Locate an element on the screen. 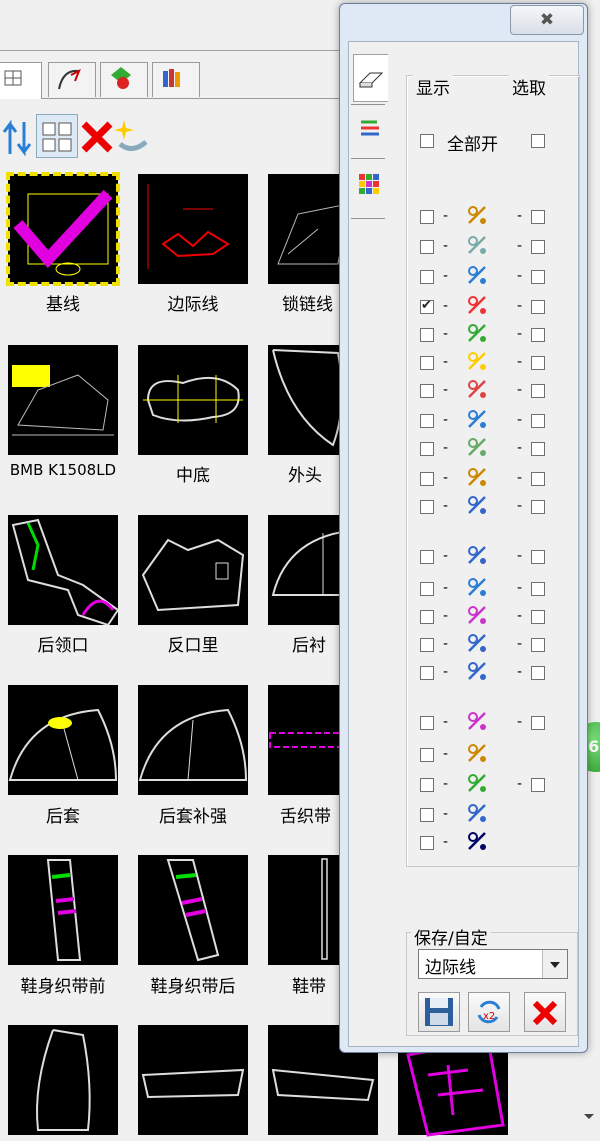 The width and height of the screenshot is (600, 1141). thumbnail-baseline is located at coordinates (63, 229).